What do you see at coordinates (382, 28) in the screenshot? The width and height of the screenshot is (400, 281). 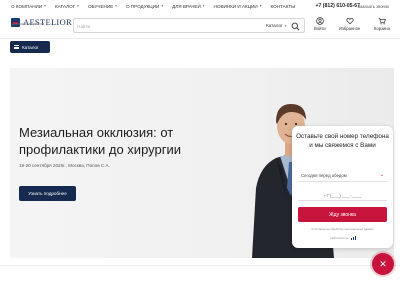 I see `cart-label: Корзина` at bounding box center [382, 28].